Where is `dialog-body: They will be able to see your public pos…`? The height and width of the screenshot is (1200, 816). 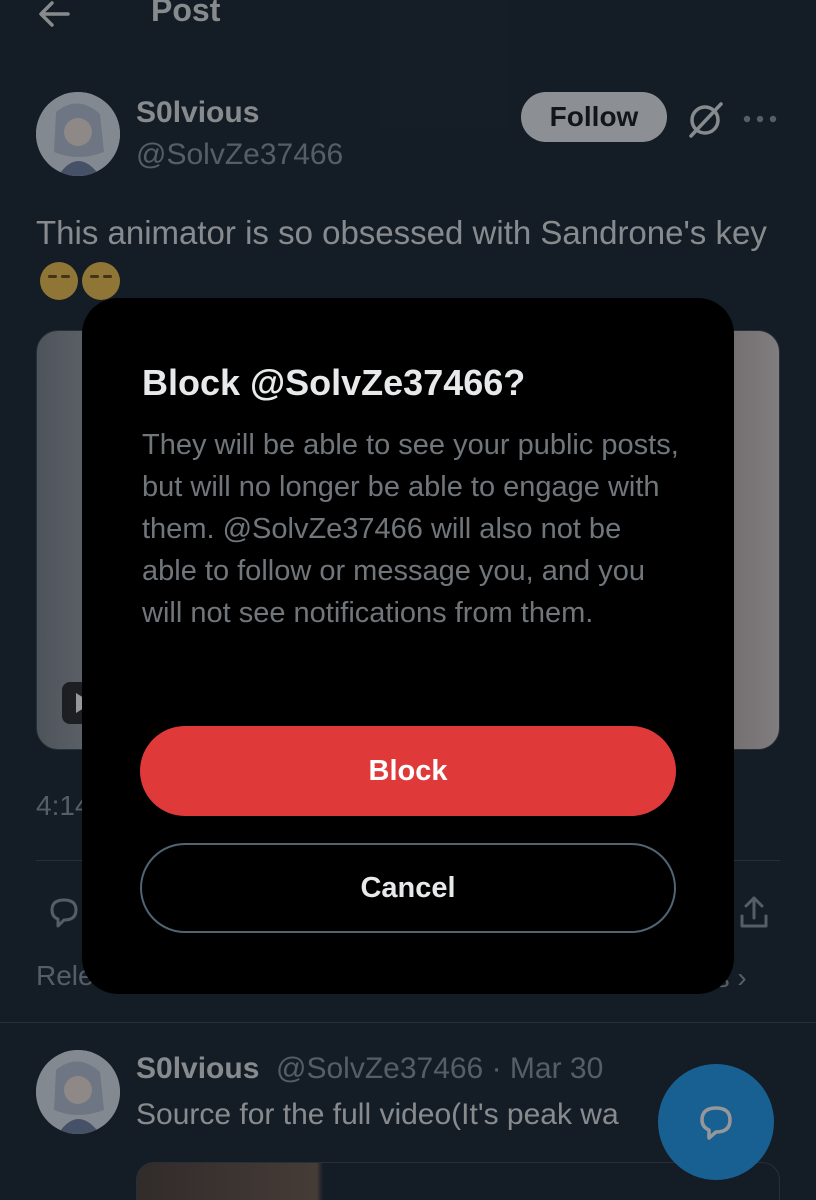
dialog-body: They will be able to see your public pos… is located at coordinates (410, 529).